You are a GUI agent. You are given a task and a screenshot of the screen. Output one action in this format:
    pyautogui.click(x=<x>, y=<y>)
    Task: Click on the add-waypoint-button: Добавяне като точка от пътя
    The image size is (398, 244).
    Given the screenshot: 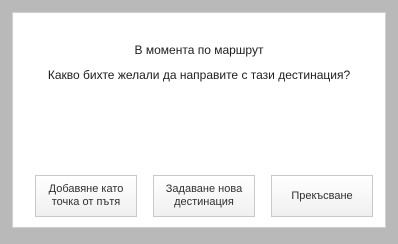 What is the action you would take?
    pyautogui.click(x=86, y=196)
    